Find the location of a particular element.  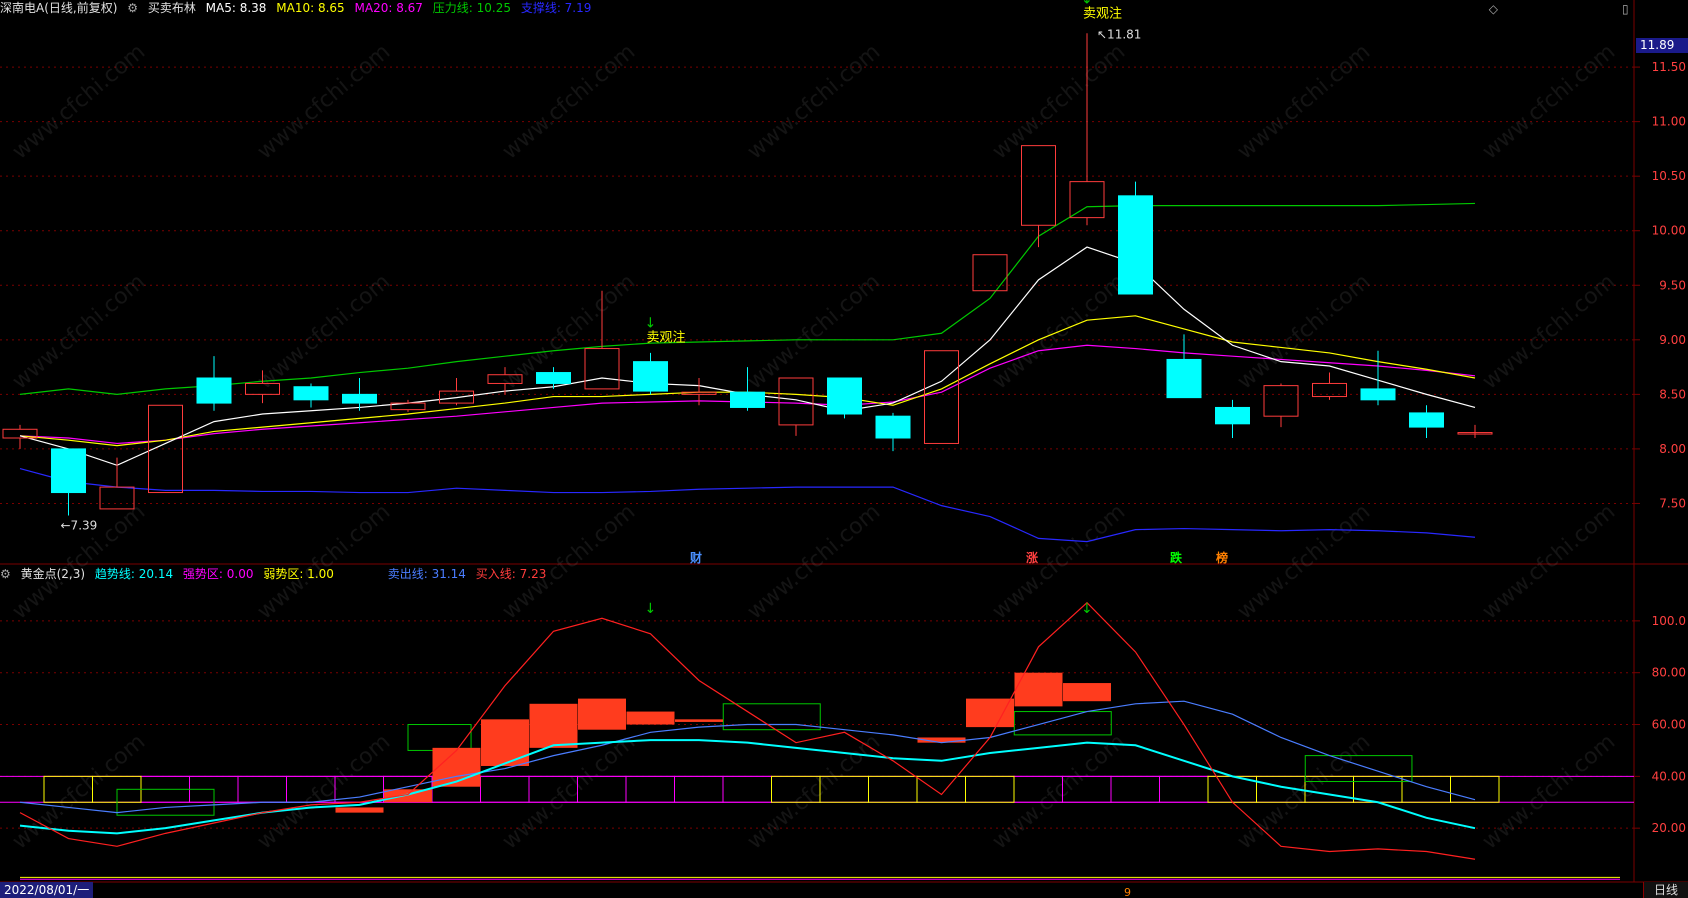

price-tick-label: 10.50 is located at coordinates (1669, 176).